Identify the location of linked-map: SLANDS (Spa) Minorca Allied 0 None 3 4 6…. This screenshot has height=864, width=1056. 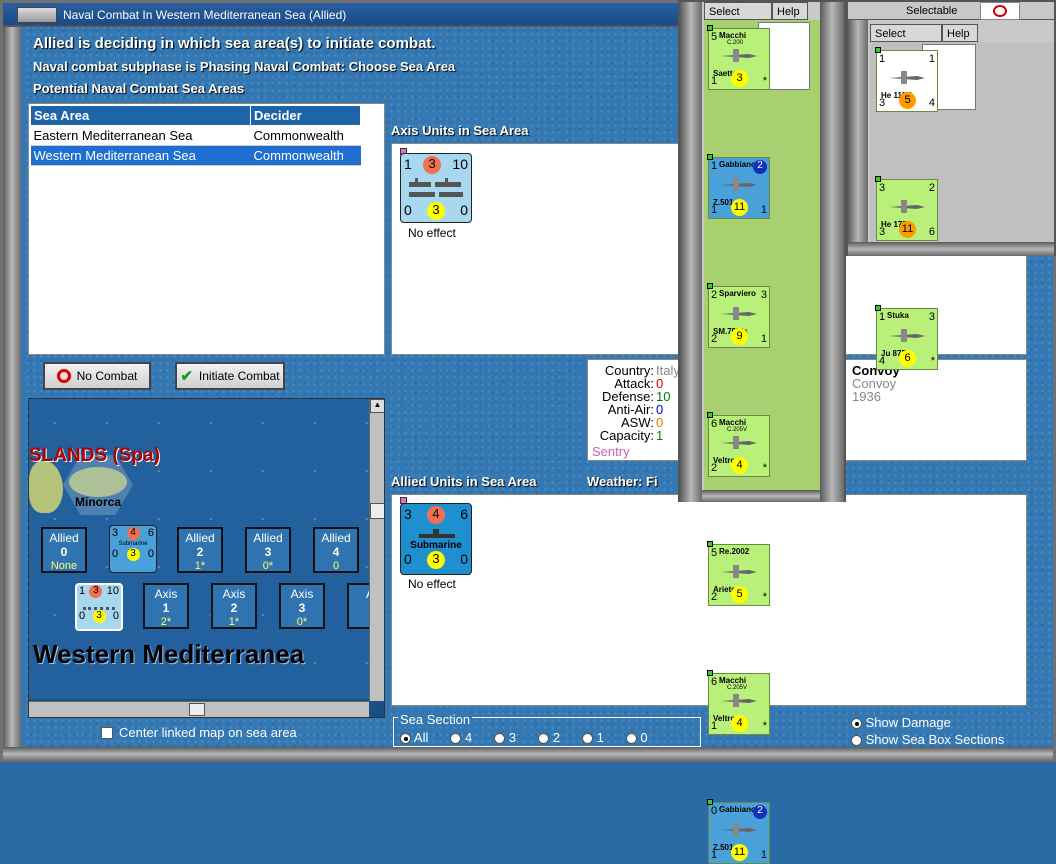
(206, 558).